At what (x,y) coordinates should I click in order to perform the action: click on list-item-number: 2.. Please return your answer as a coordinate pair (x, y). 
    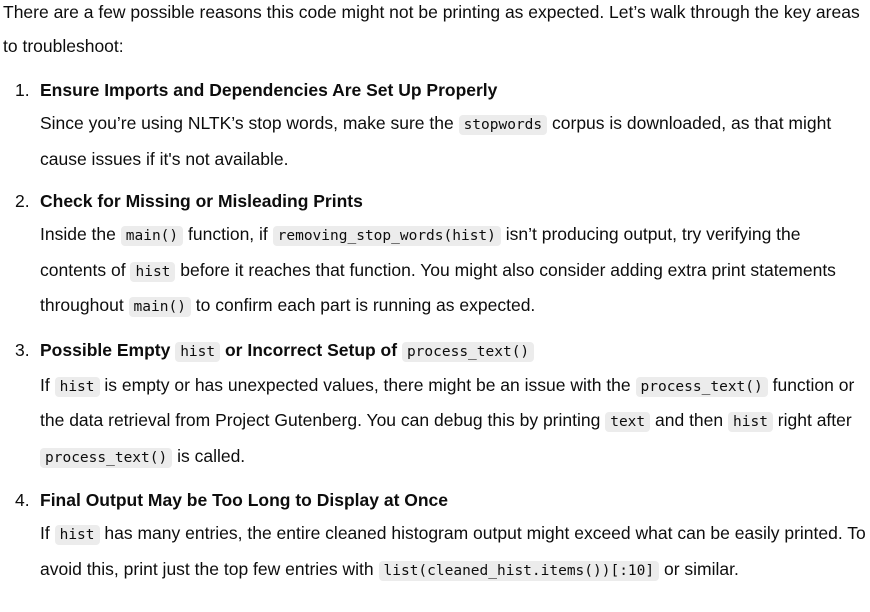
    Looking at the image, I should click on (22, 201).